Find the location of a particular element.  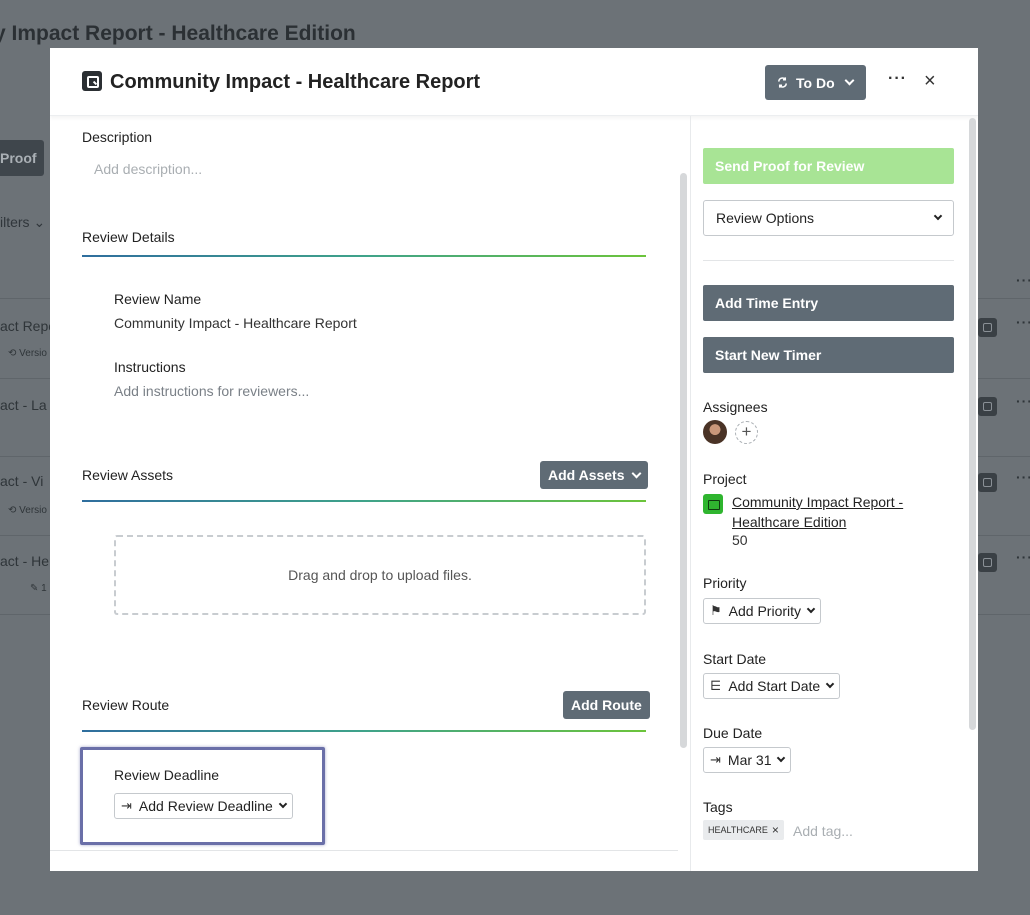

background-row-label: act - Vi is located at coordinates (22, 481).